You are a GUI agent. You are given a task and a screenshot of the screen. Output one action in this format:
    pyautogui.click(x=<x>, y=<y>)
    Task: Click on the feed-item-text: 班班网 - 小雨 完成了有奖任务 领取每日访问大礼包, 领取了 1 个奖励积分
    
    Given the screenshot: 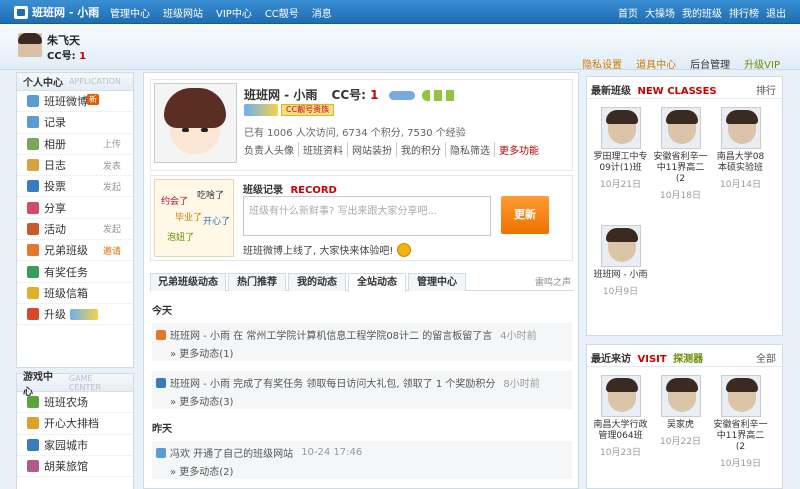 What is the action you would take?
    pyautogui.click(x=332, y=382)
    